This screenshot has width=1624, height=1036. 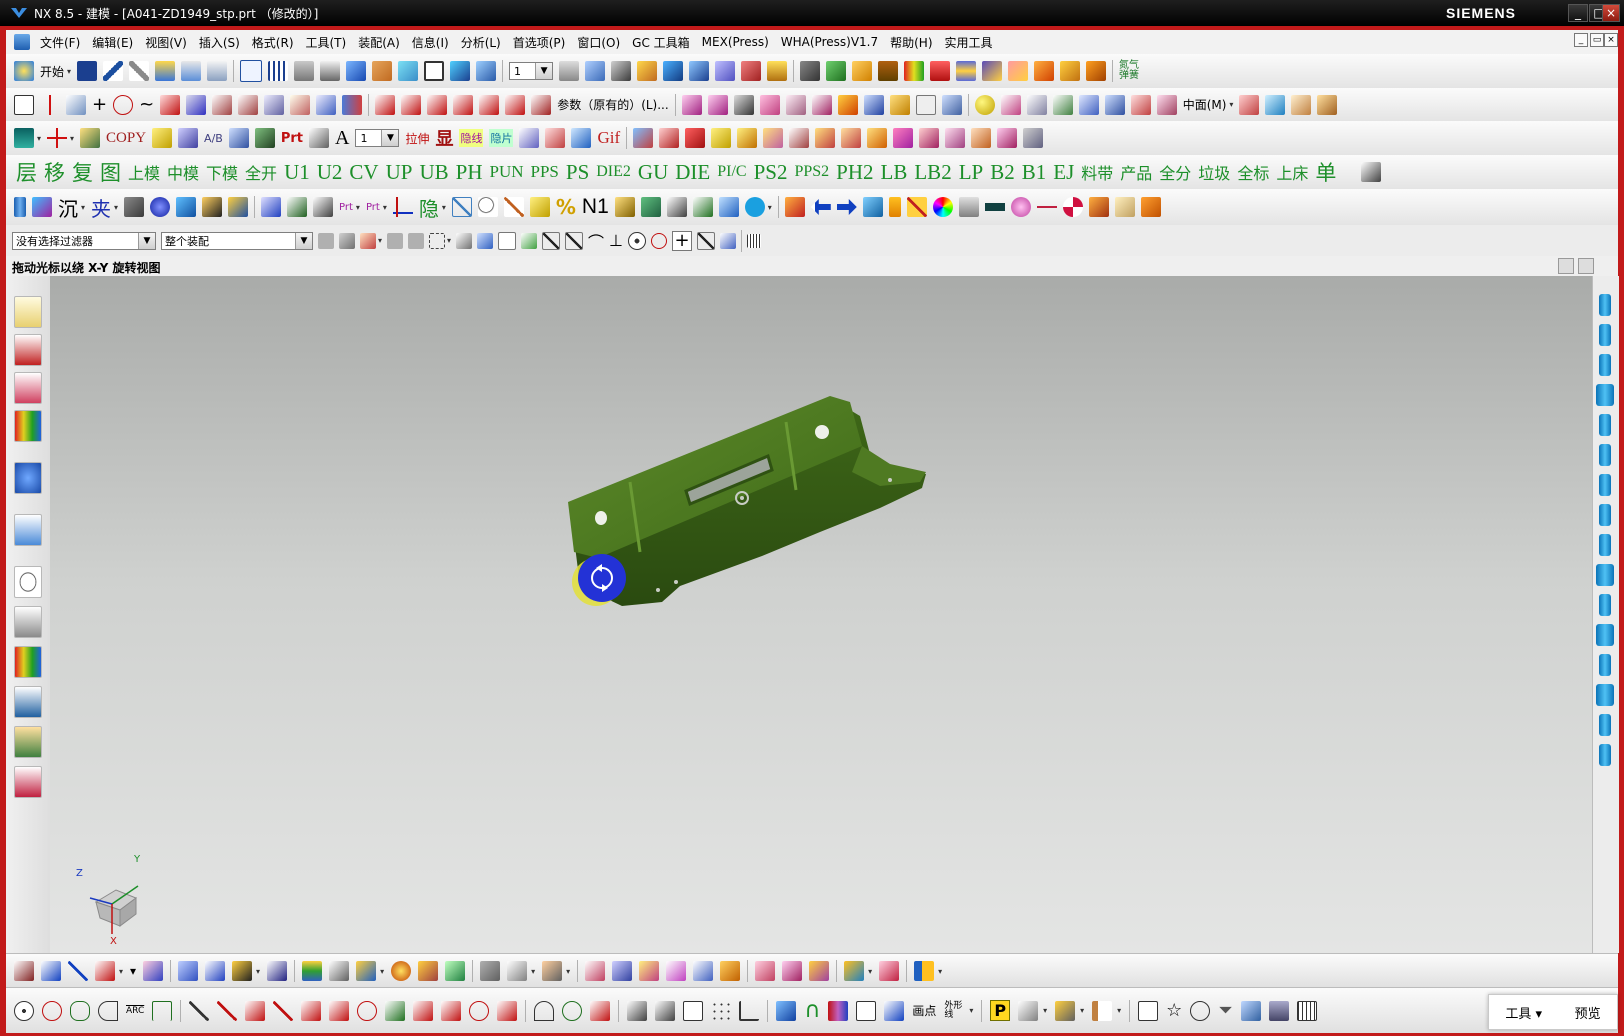 I want to click on type-filter-select: 没有选择过滤器 ▼, so click(x=84, y=240).